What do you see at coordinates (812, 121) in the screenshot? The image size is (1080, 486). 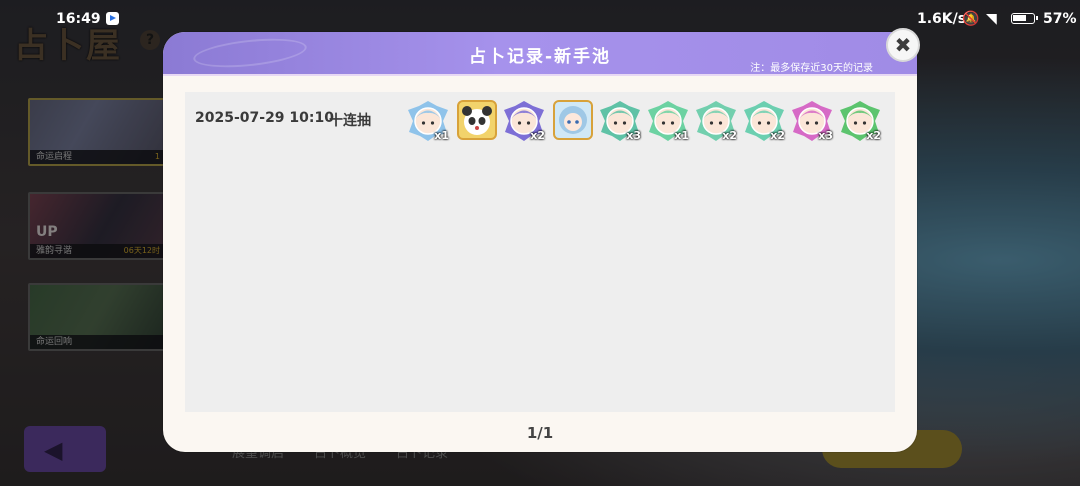 I see `result-pink-hair-girl: x3` at bounding box center [812, 121].